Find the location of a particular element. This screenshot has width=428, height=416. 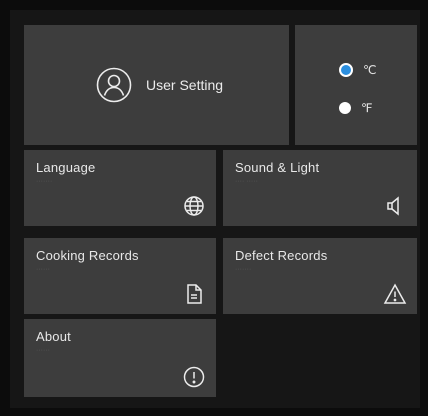

warning-icon is located at coordinates (395, 294).